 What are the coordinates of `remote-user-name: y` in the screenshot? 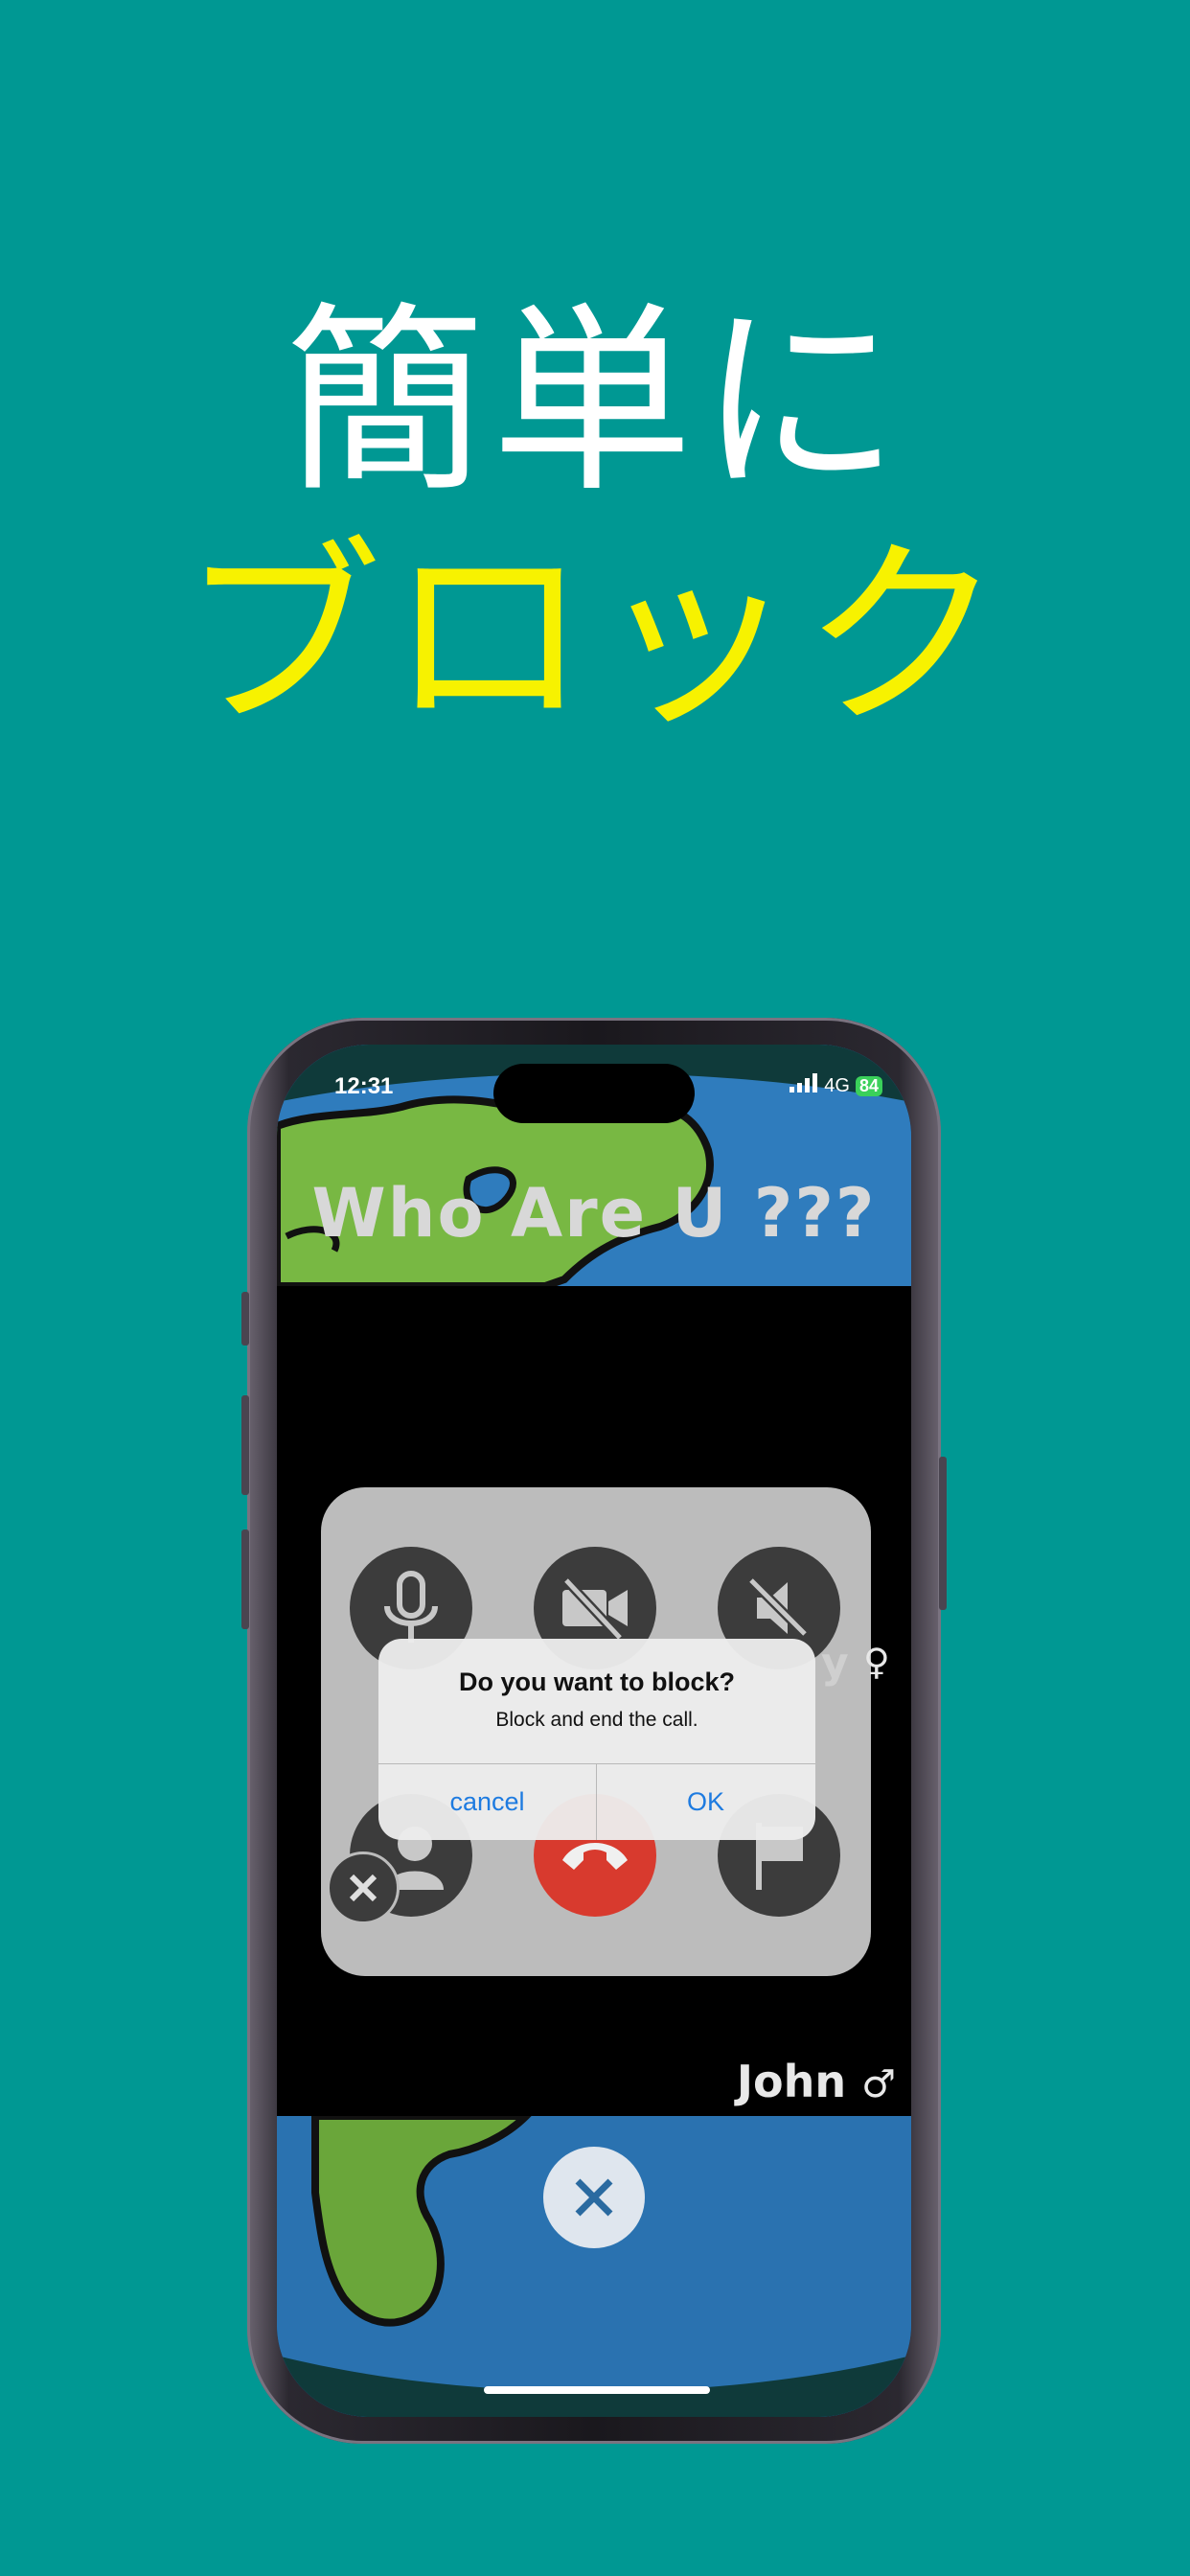 It's located at (835, 1663).